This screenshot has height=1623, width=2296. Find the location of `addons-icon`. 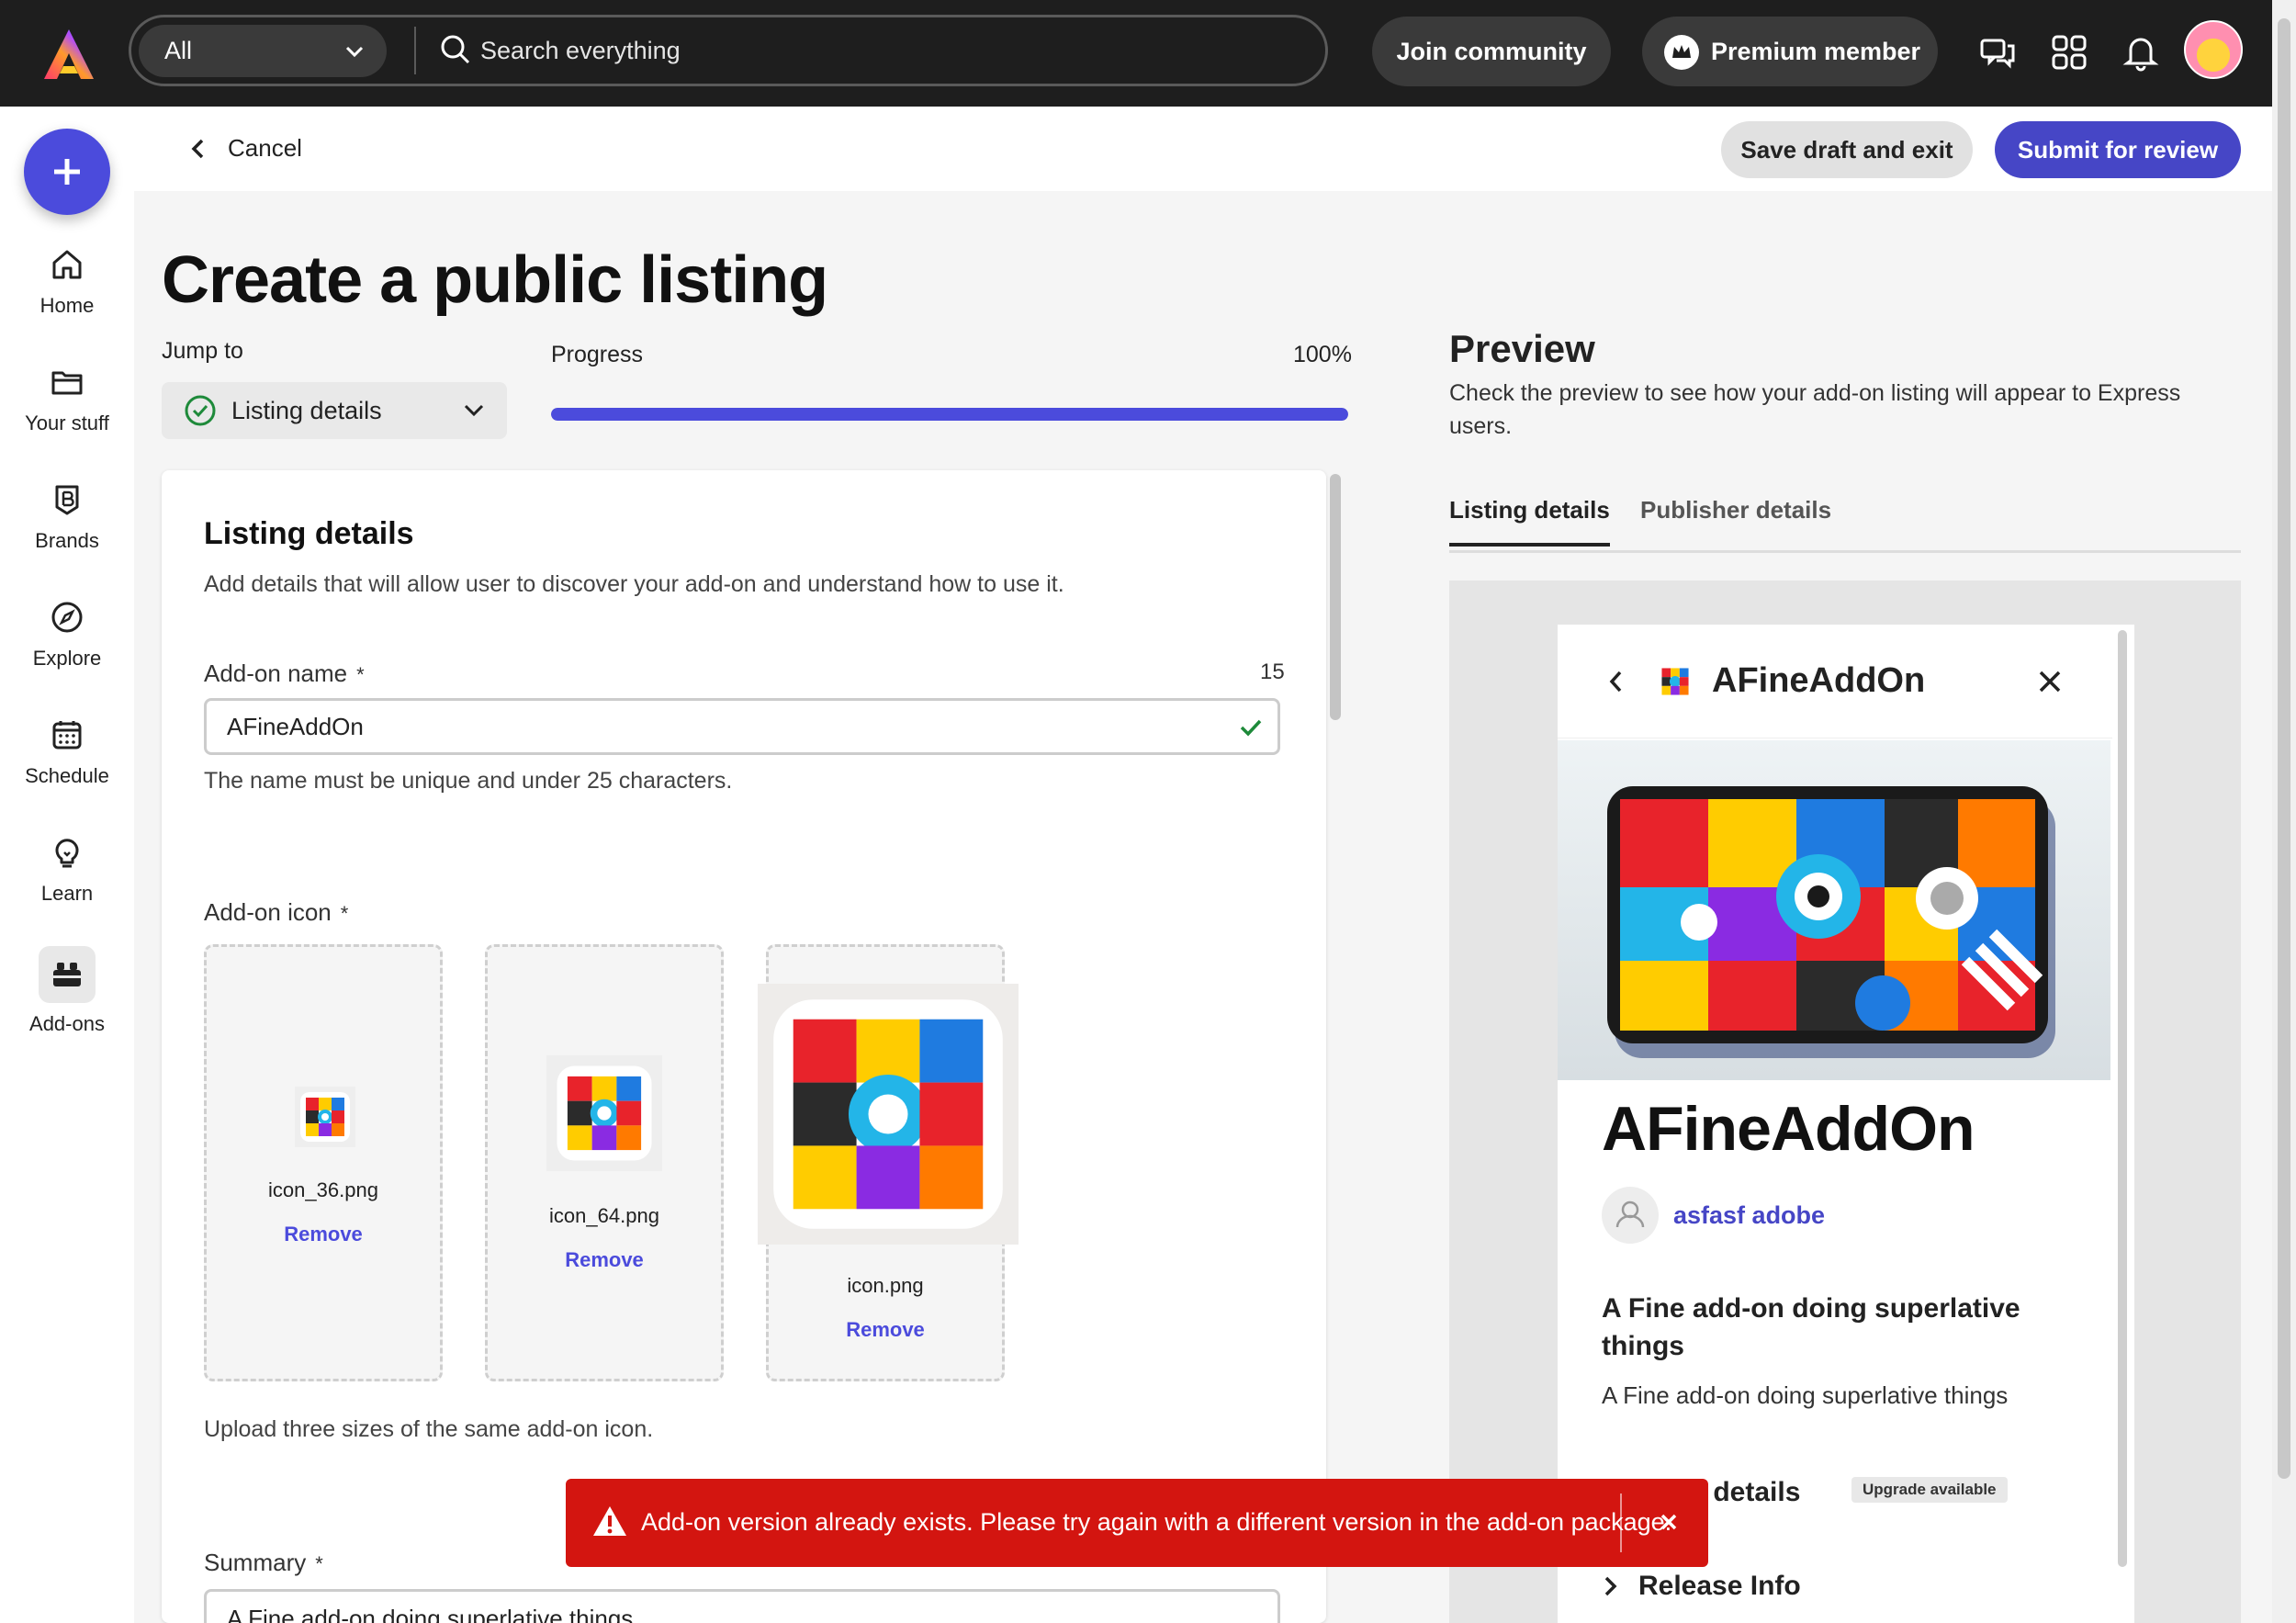

addons-icon is located at coordinates (67, 975).